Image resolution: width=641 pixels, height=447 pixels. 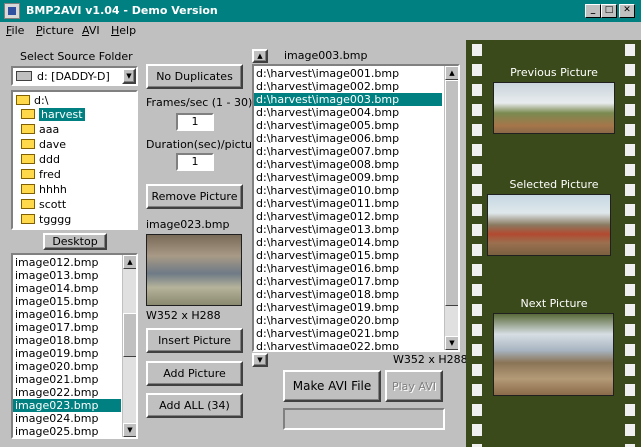 I want to click on selected-picture-image, so click(x=549, y=225).